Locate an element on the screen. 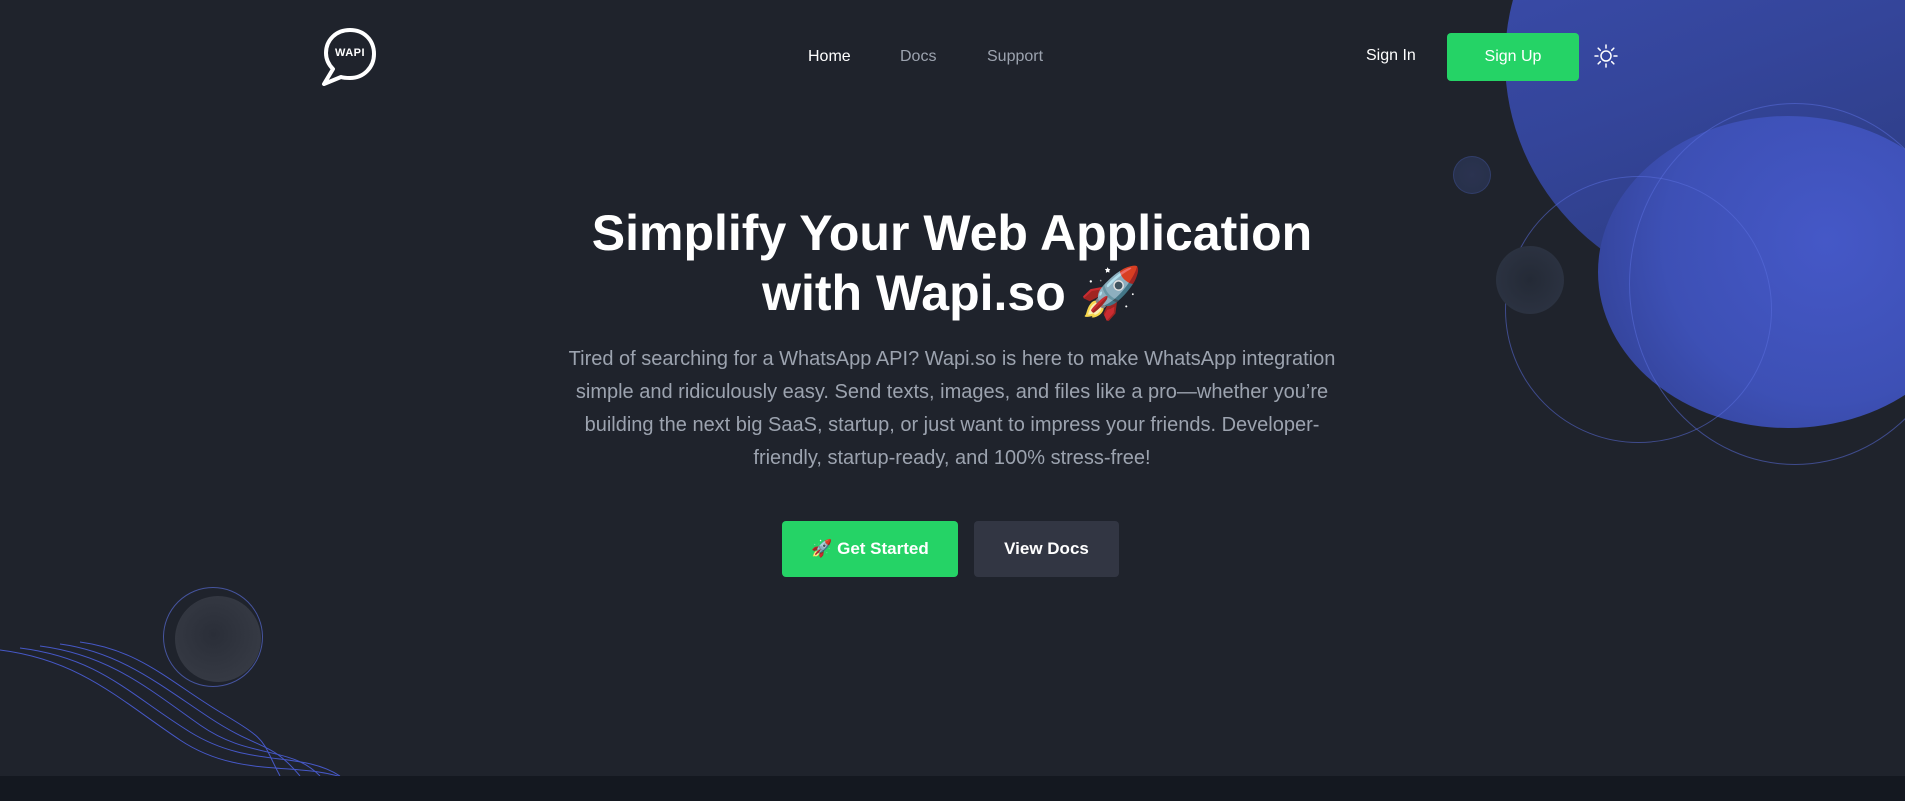 The width and height of the screenshot is (1905, 801). decorative-waves is located at coordinates (170, 708).